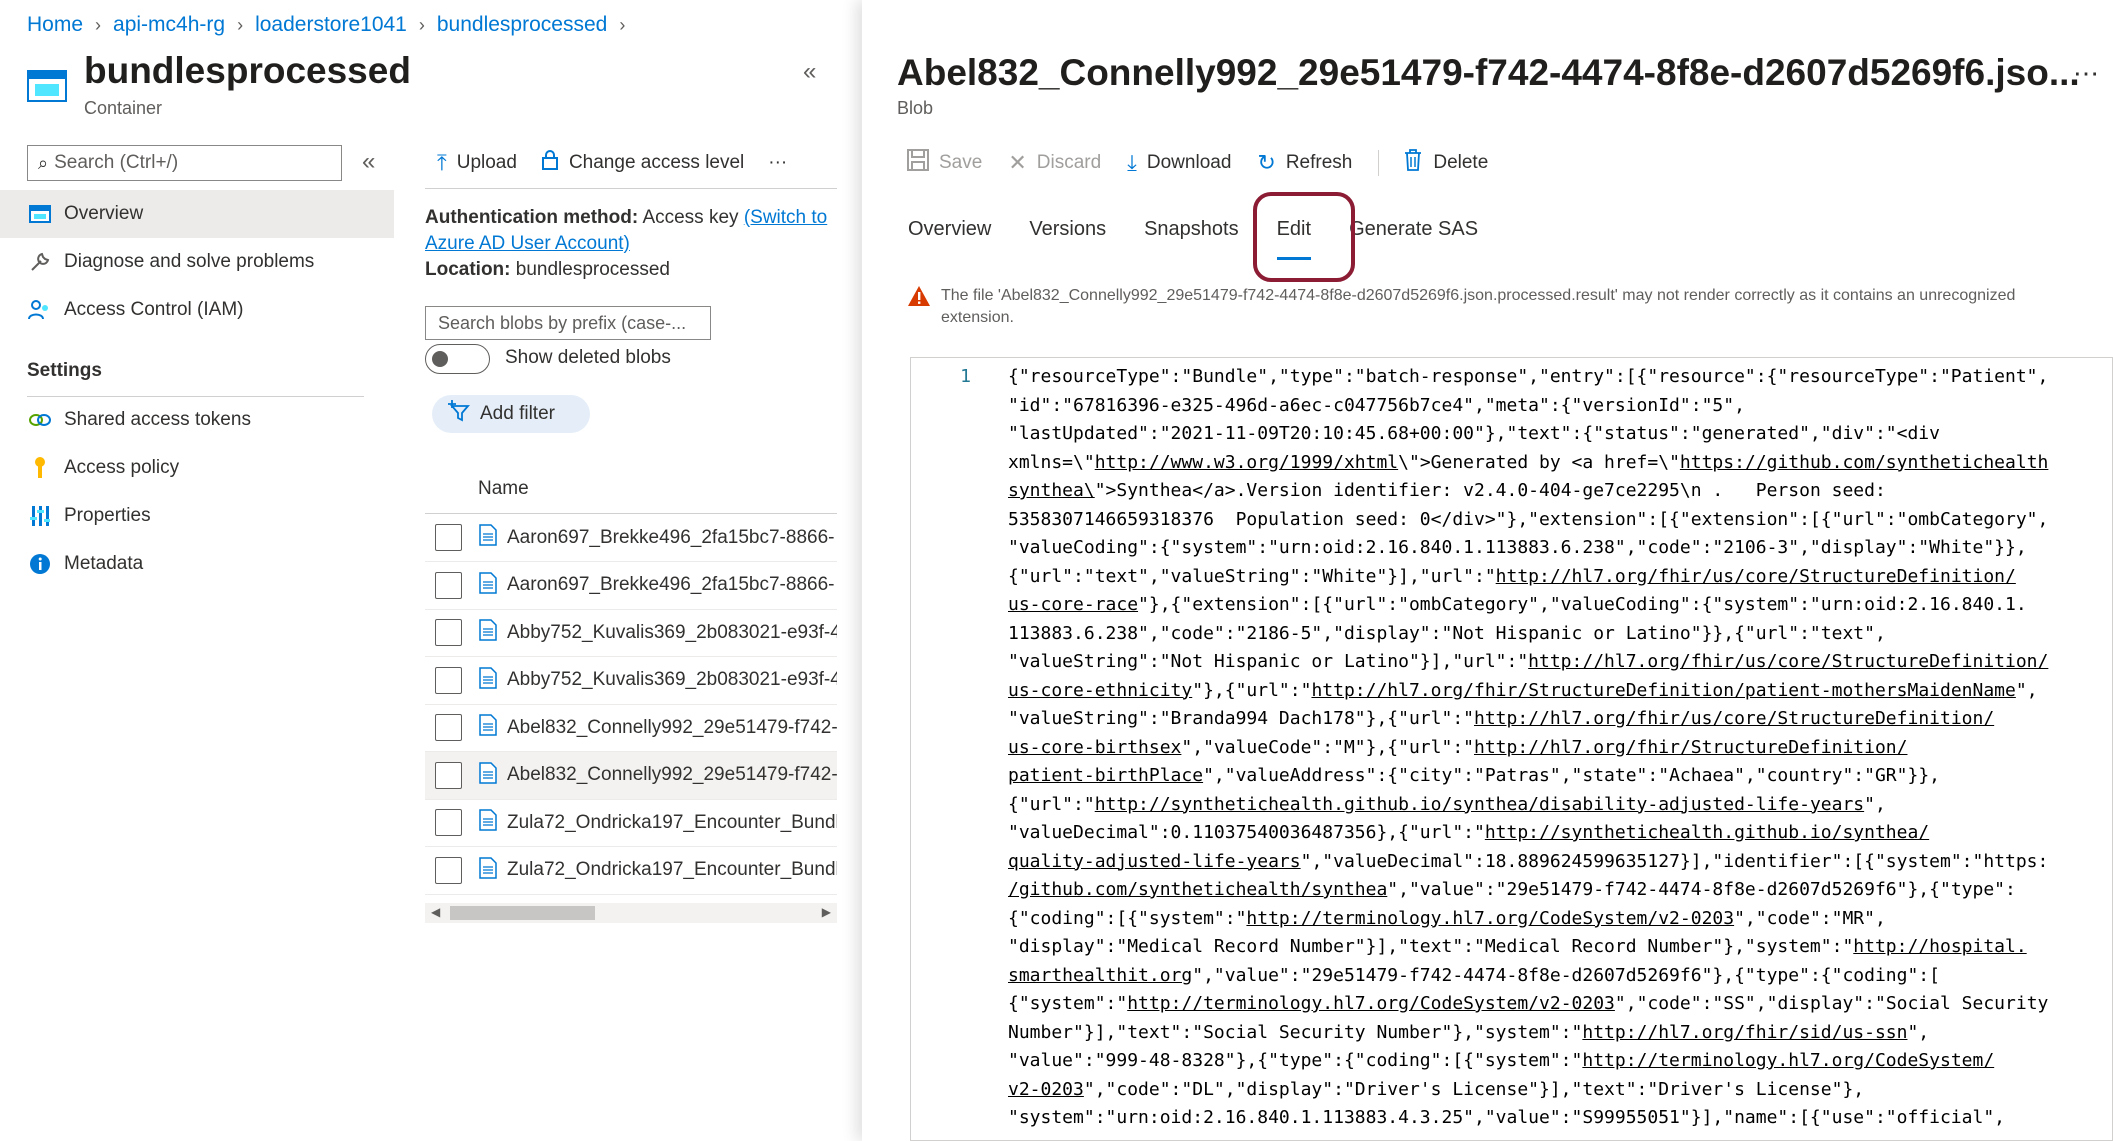  I want to click on sidebar-item-label: Access policy, so click(122, 467).